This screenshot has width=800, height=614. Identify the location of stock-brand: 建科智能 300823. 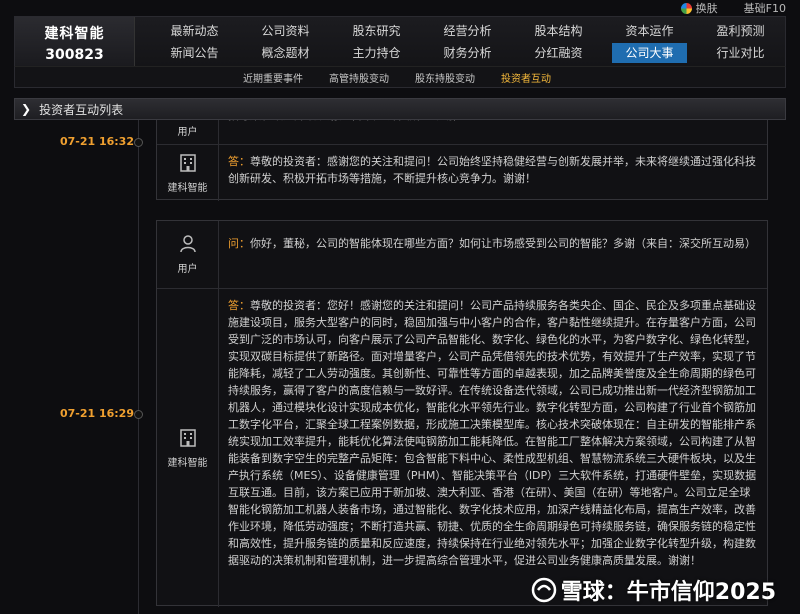
(75, 42).